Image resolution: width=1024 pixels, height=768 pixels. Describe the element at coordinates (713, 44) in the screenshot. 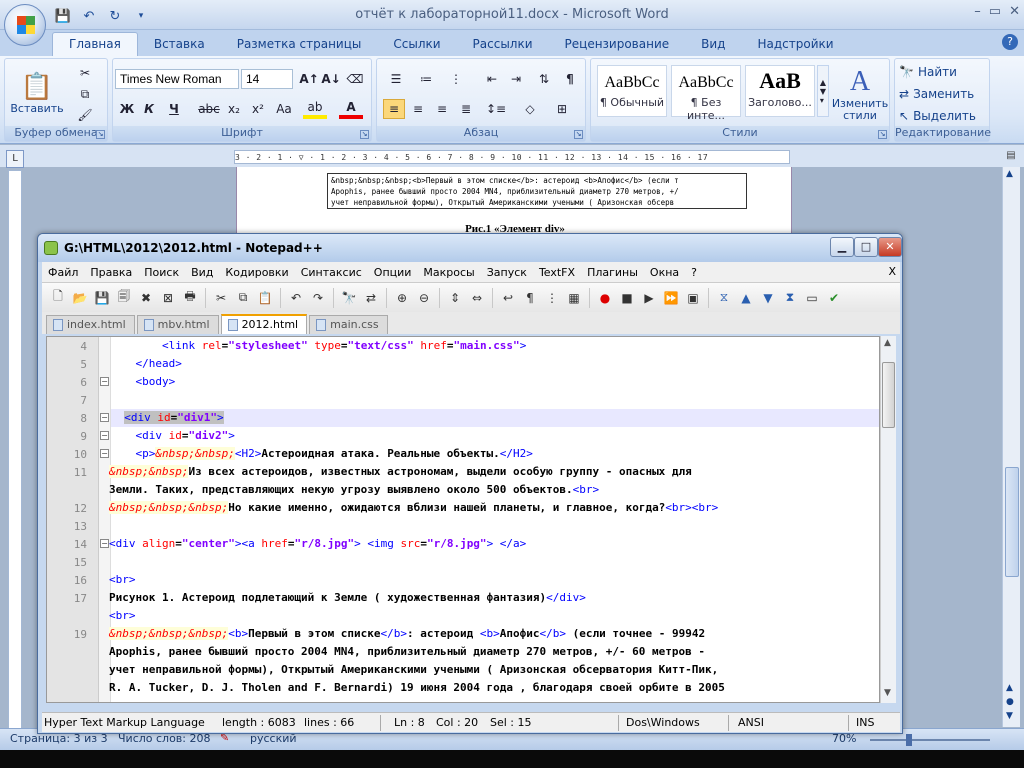

I see `tab-view: Вид` at that location.